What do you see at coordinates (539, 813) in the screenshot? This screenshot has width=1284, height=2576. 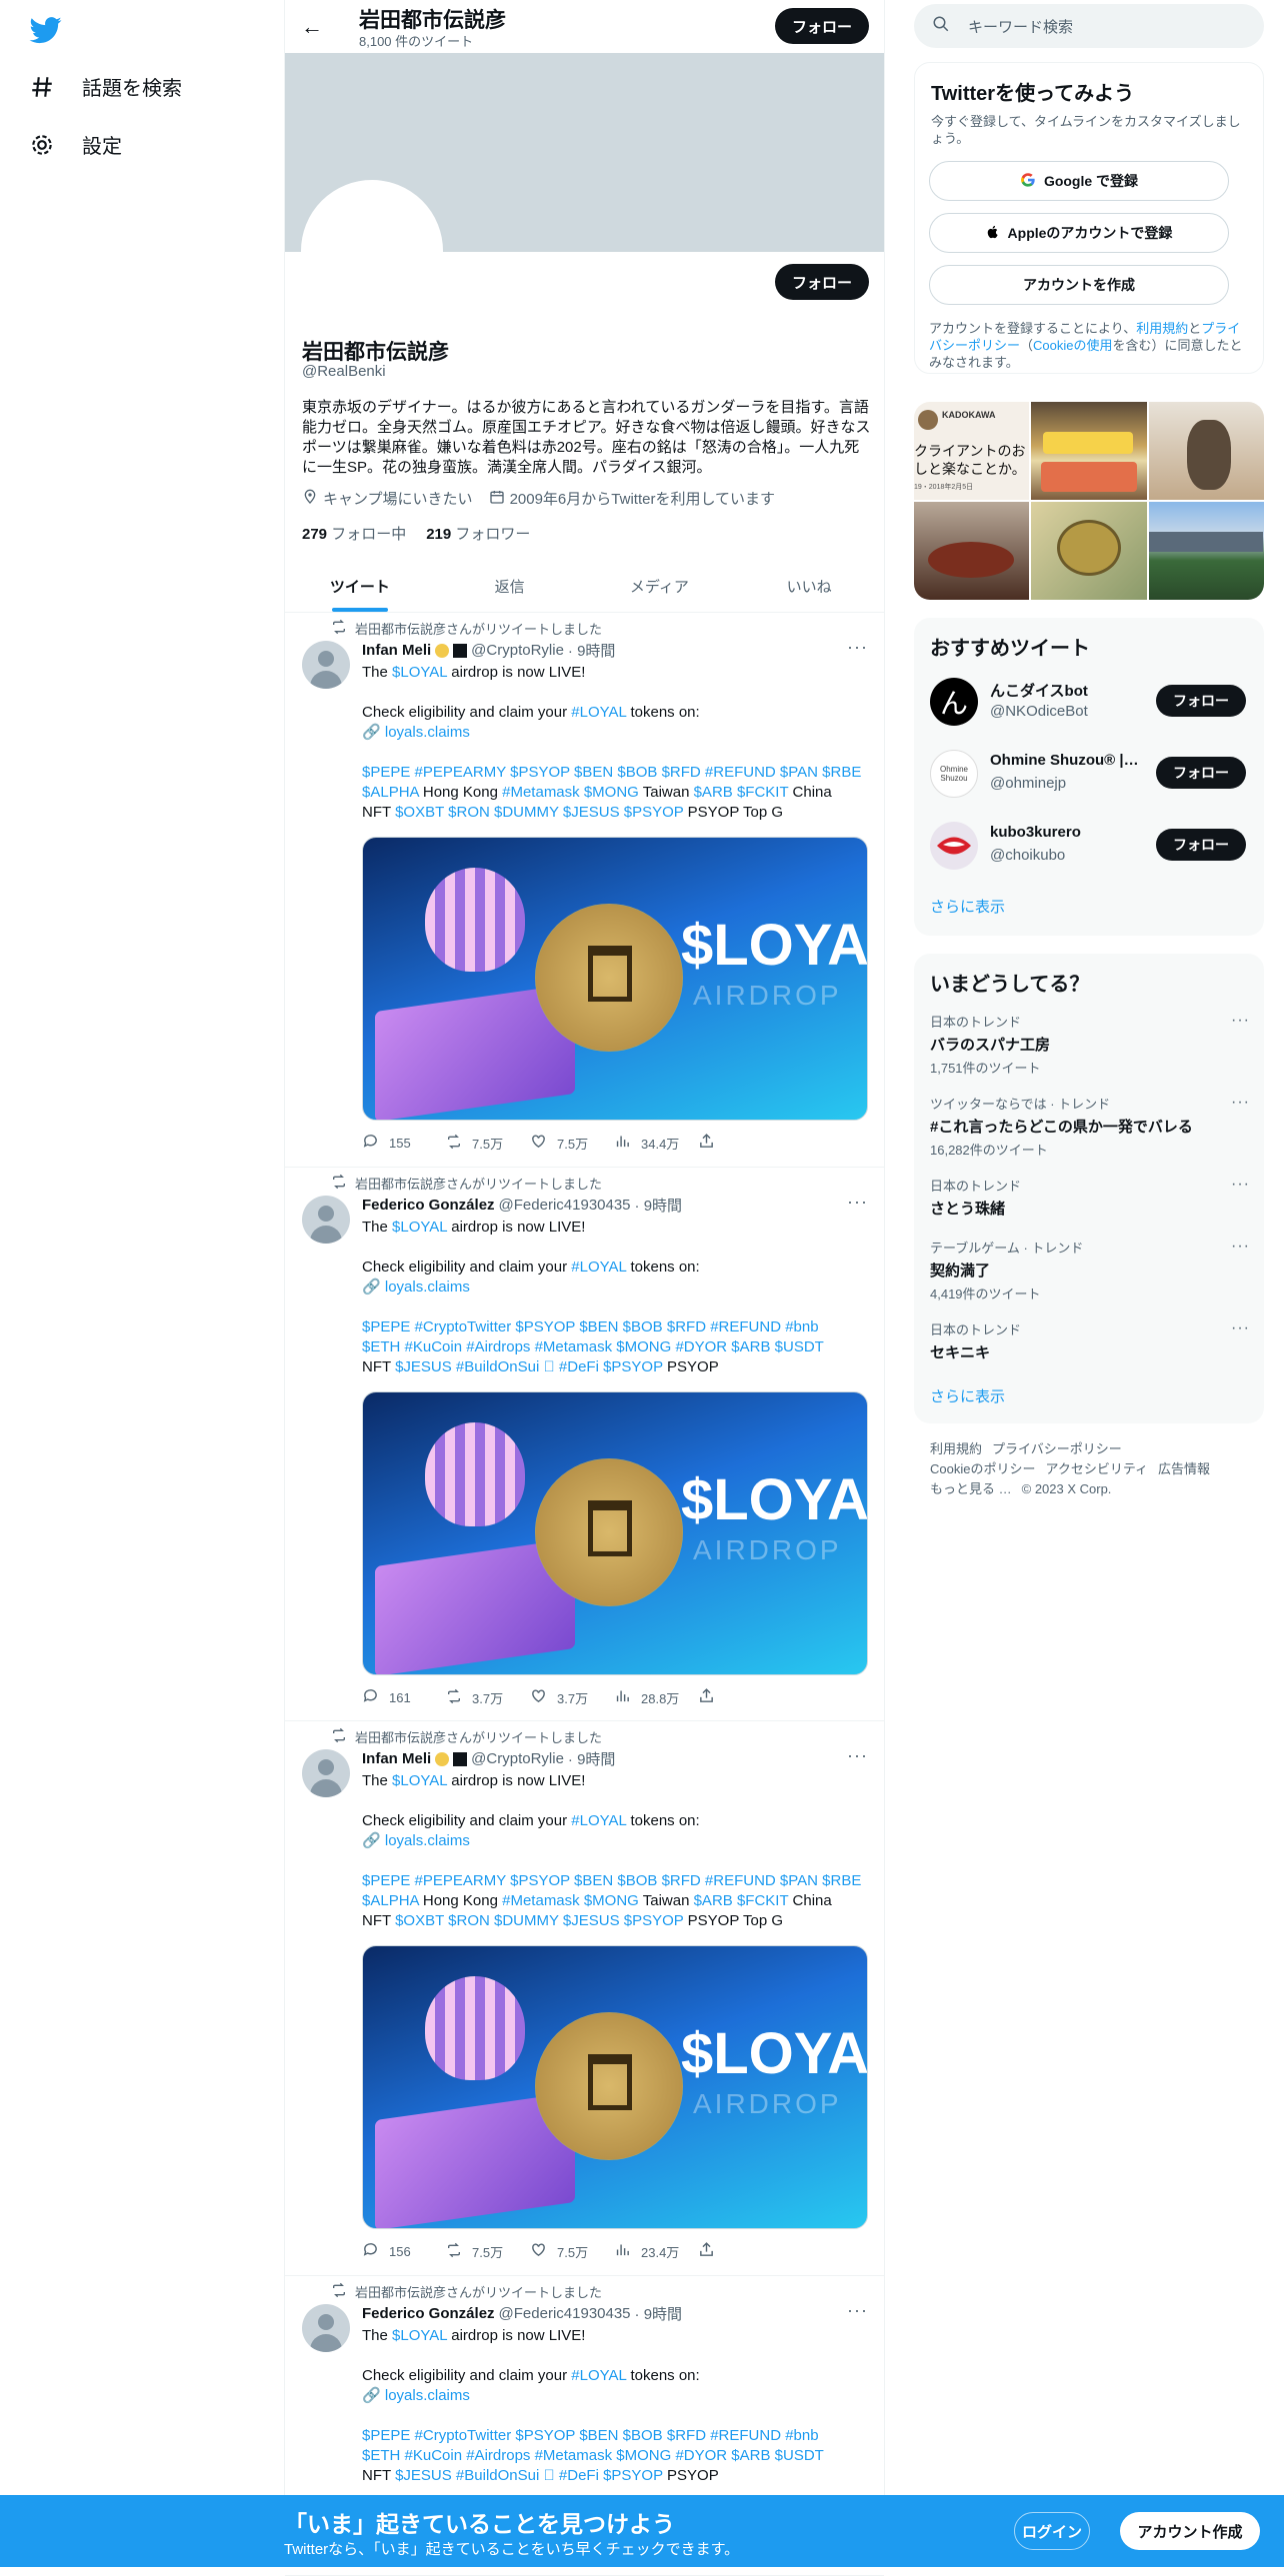 I see `tag-list: $OXBT $RON $DUMMY $JESUS $PSYOP` at bounding box center [539, 813].